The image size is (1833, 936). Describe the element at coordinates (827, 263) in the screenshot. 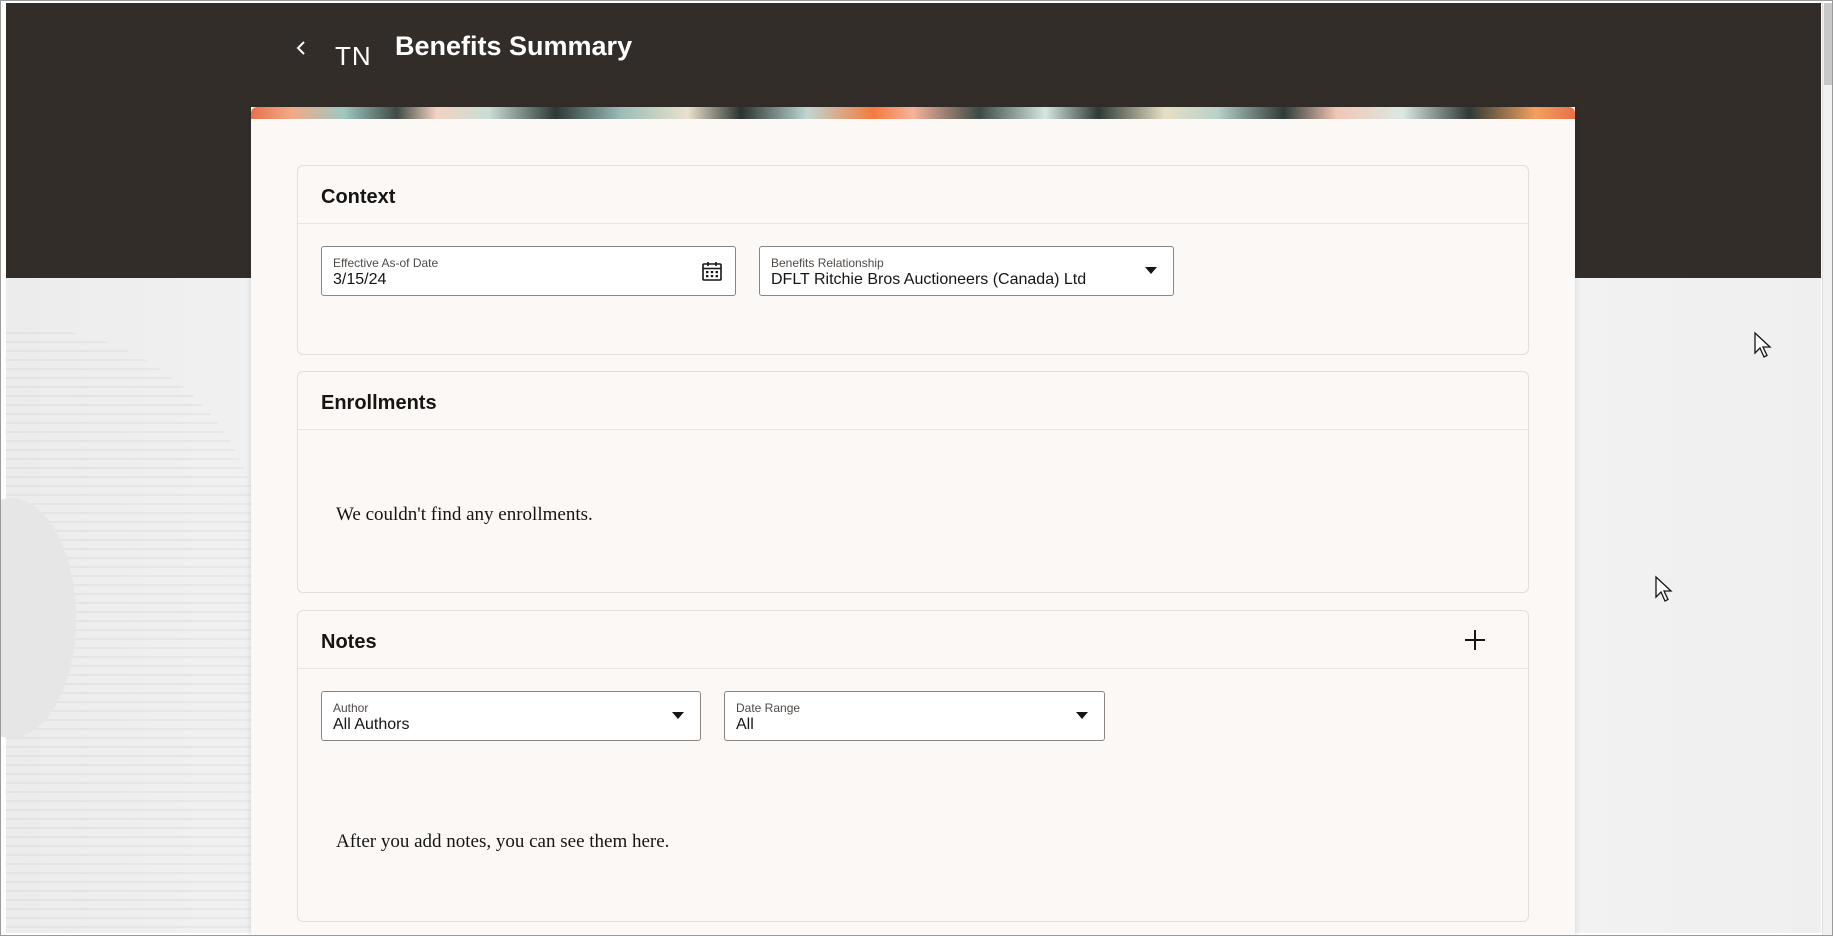

I see `benefits-relationship-label: Benefits Relationship` at that location.